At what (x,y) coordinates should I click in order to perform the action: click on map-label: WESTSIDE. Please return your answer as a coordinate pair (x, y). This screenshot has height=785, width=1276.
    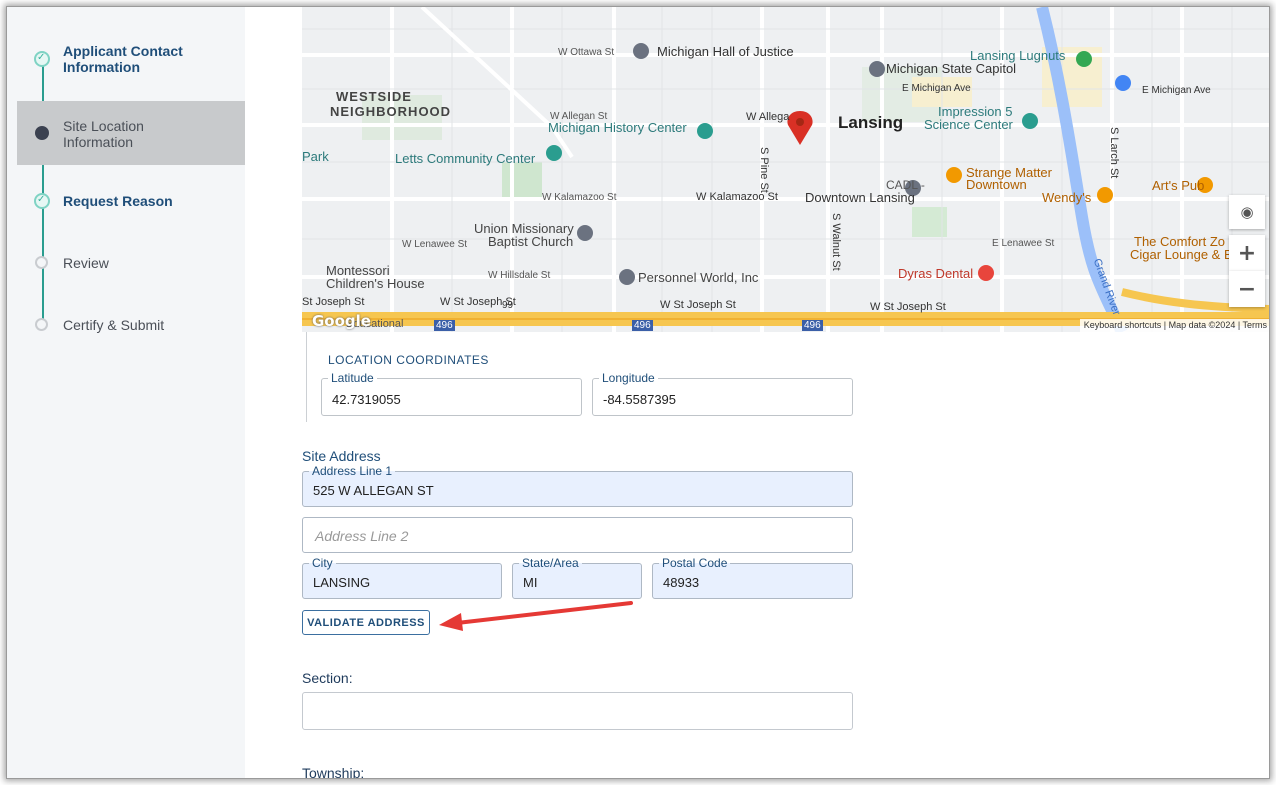
    Looking at the image, I should click on (374, 96).